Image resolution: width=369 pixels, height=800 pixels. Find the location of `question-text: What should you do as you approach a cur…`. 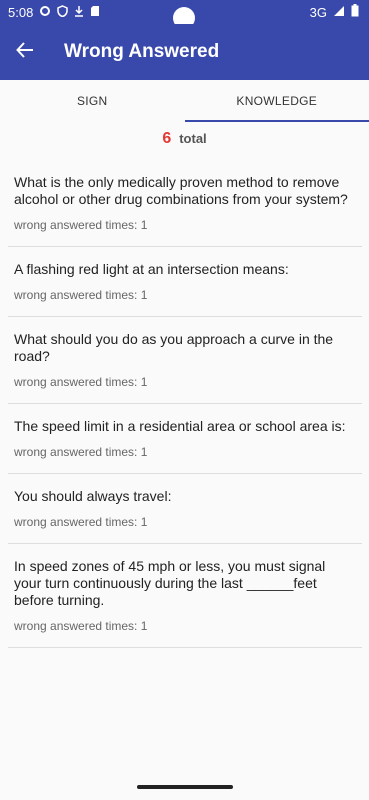

question-text: What should you do as you approach a cur… is located at coordinates (174, 347).